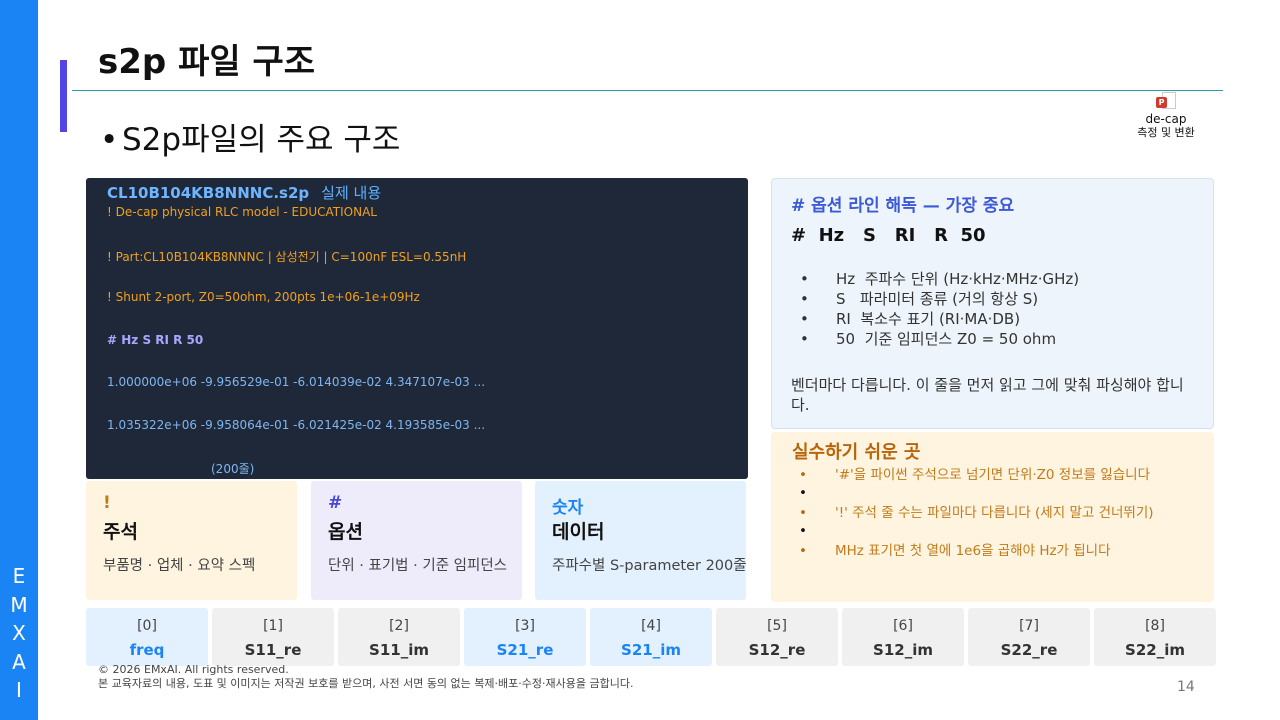  What do you see at coordinates (155, 340) in the screenshot?
I see `code-option-line: # Hz S RI R 50` at bounding box center [155, 340].